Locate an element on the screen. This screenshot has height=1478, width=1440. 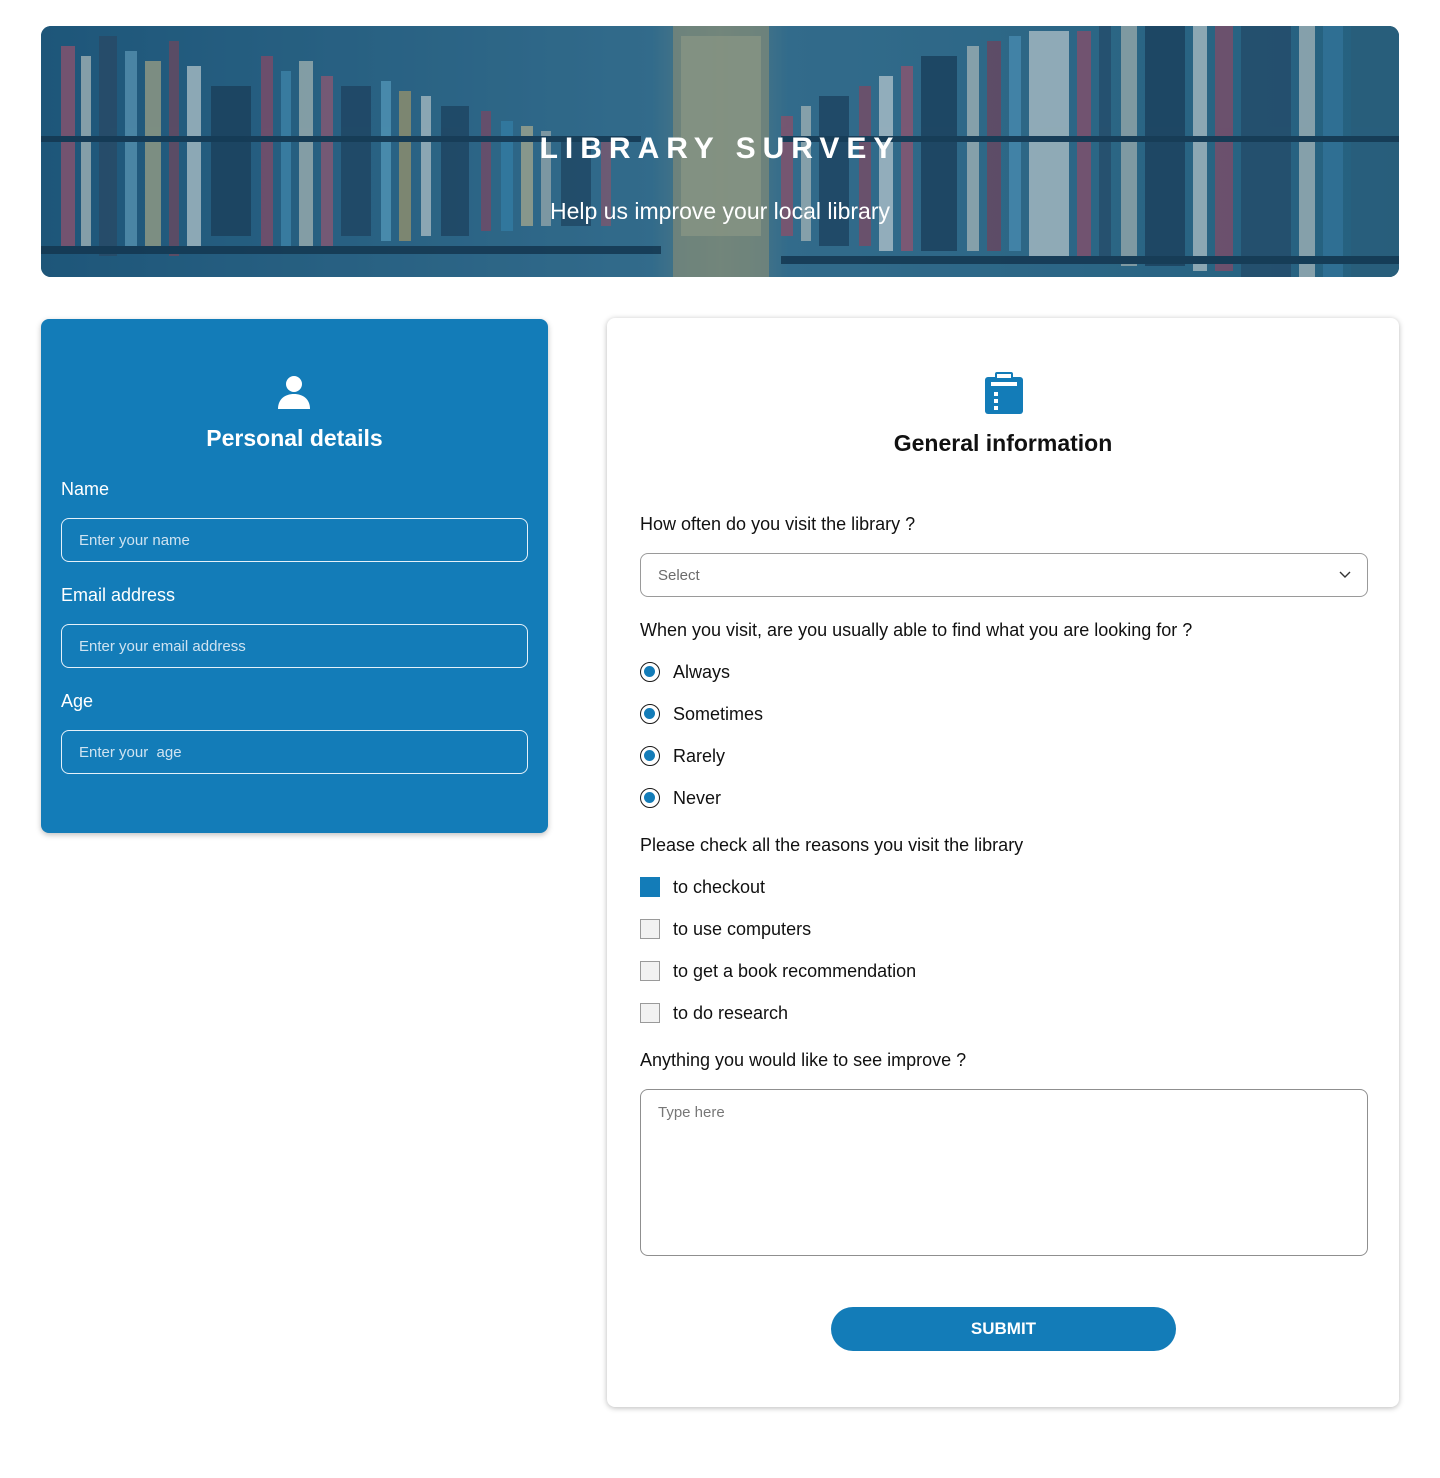
checkbox-label: to use computers is located at coordinates (742, 928).